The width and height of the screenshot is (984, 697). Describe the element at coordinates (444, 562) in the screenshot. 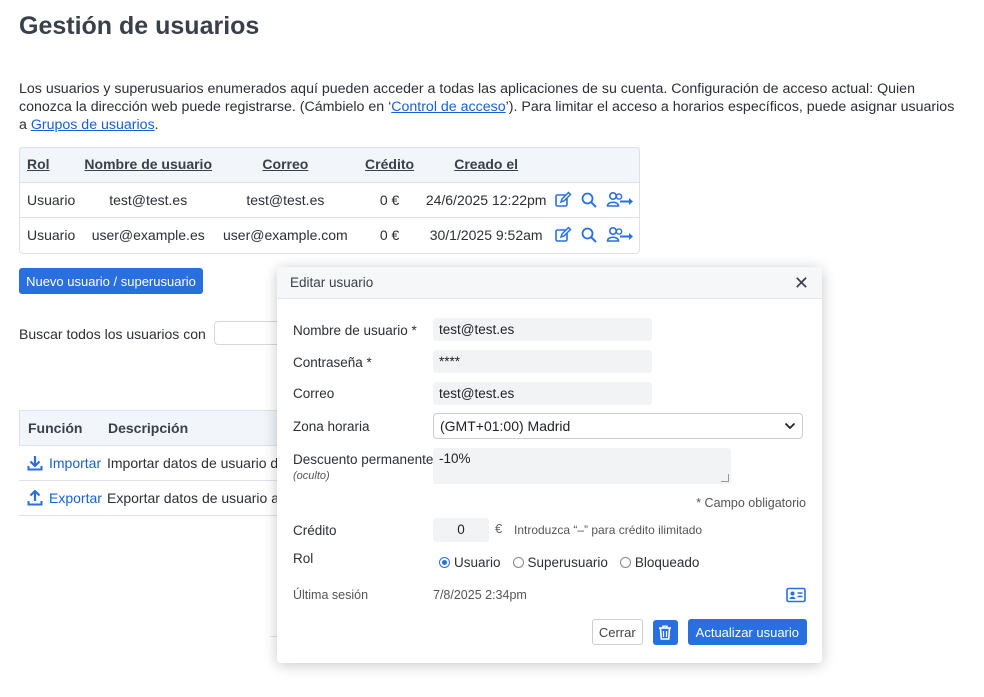

I see `radio-selected-icon` at that location.